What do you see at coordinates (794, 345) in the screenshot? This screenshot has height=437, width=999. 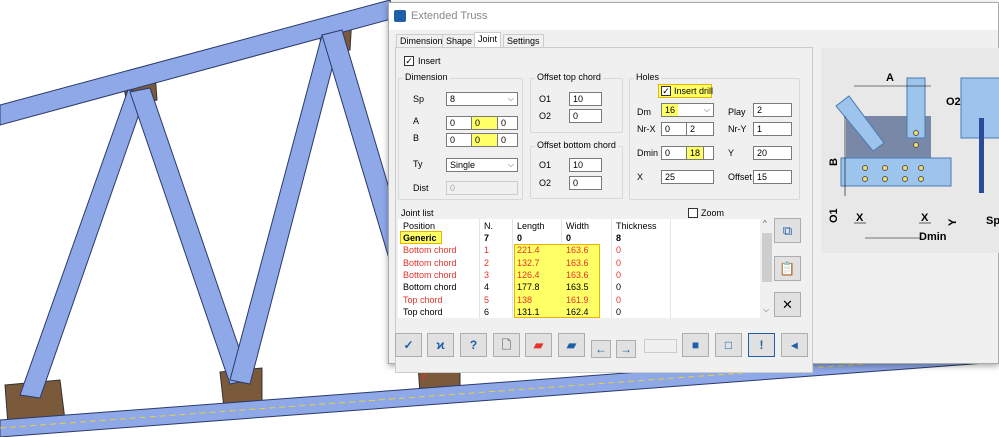 I see `back-button: ◂` at bounding box center [794, 345].